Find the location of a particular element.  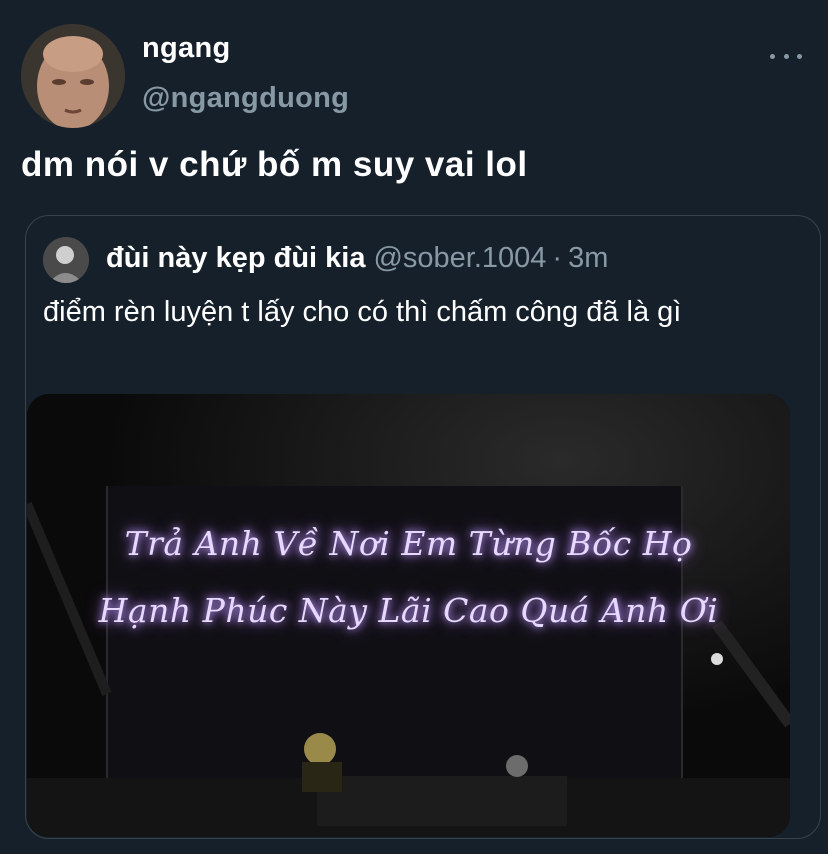

avatar-image is located at coordinates (73, 76).